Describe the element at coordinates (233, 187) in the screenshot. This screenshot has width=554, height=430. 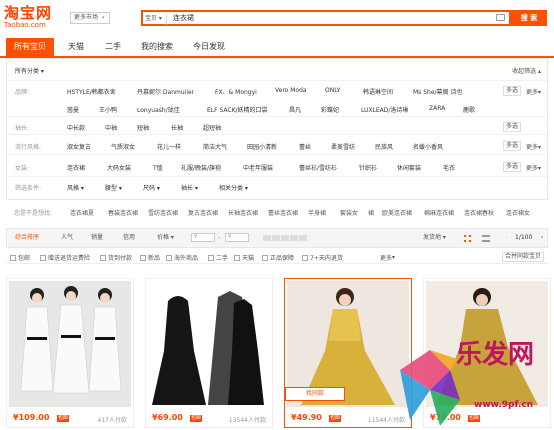
I see `condition-dropdown: 相关分类 ▾` at that location.